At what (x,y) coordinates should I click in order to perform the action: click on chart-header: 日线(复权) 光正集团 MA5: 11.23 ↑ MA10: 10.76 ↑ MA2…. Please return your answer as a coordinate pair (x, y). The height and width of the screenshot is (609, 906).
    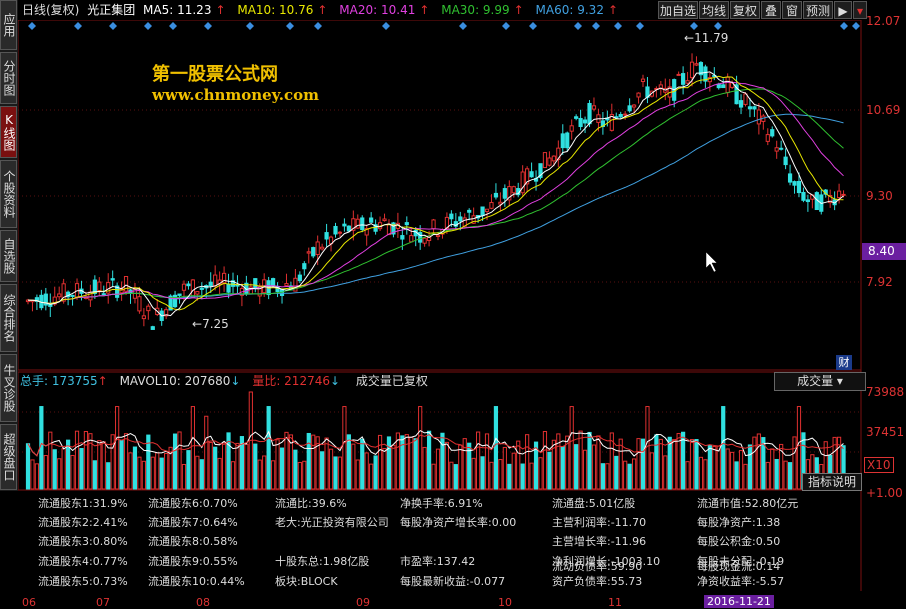
    Looking at the image, I should click on (342, 10).